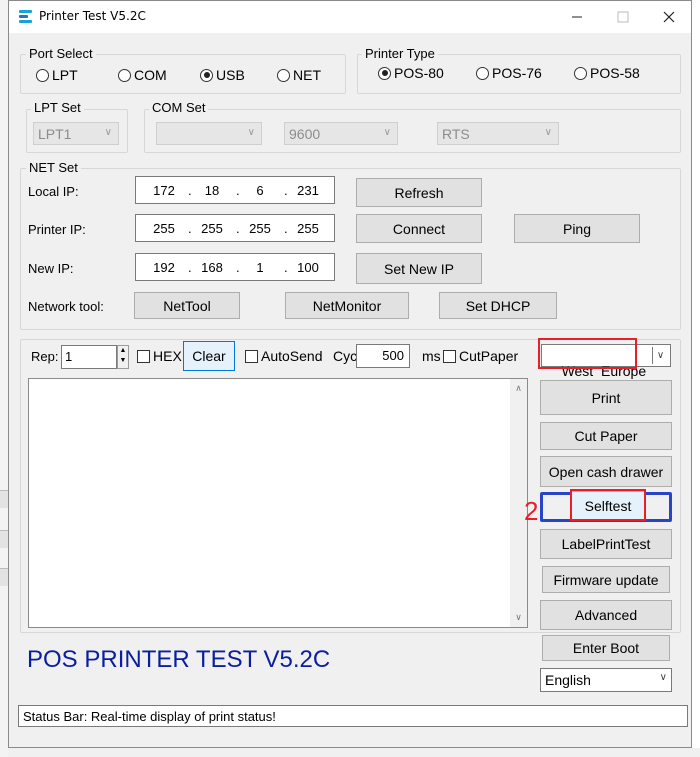 The width and height of the screenshot is (700, 757). What do you see at coordinates (61, 53) in the screenshot?
I see `port-select-title: Port Select` at bounding box center [61, 53].